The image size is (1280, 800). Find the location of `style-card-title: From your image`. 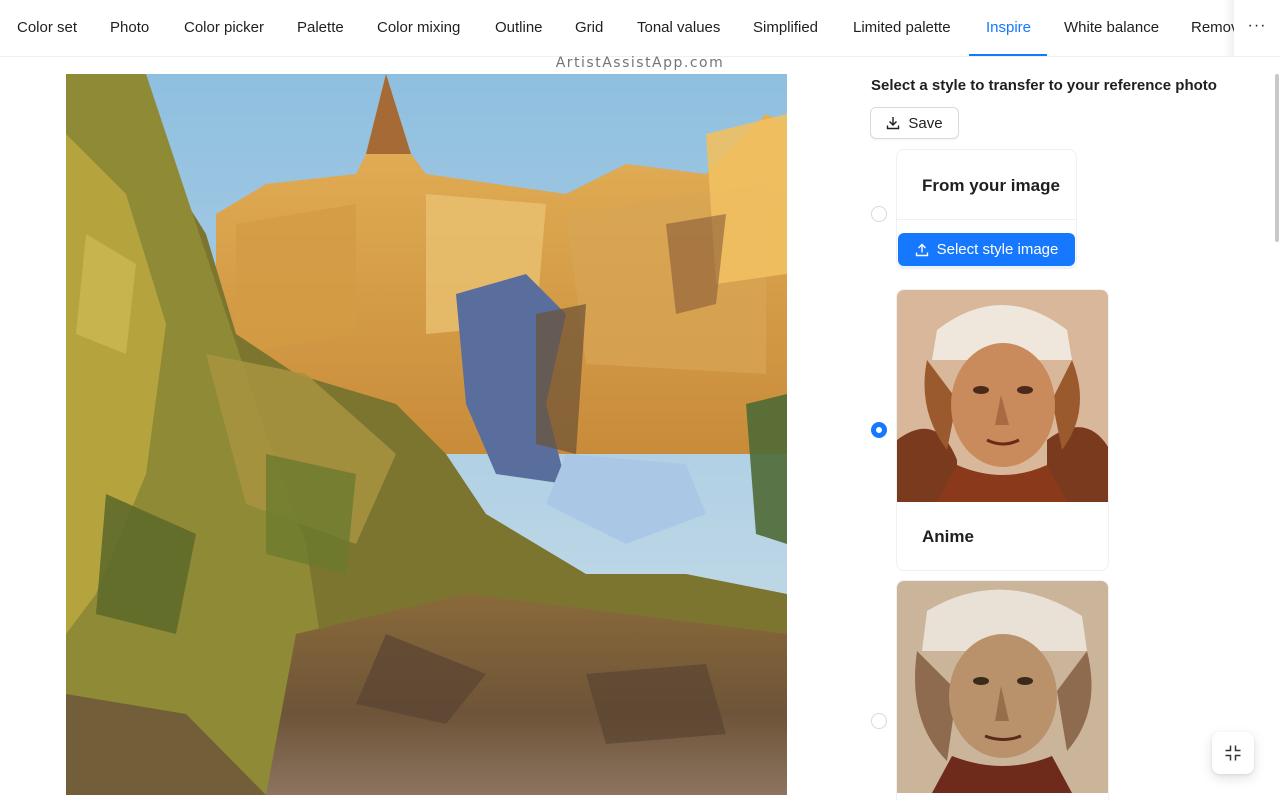

style-card-title: From your image is located at coordinates (991, 185).